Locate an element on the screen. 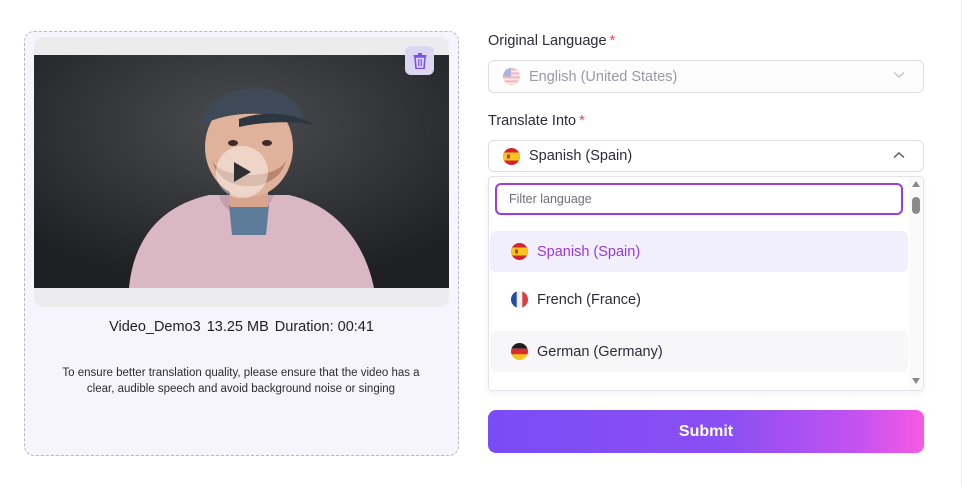  language-option-label: German (Germany) is located at coordinates (600, 351).